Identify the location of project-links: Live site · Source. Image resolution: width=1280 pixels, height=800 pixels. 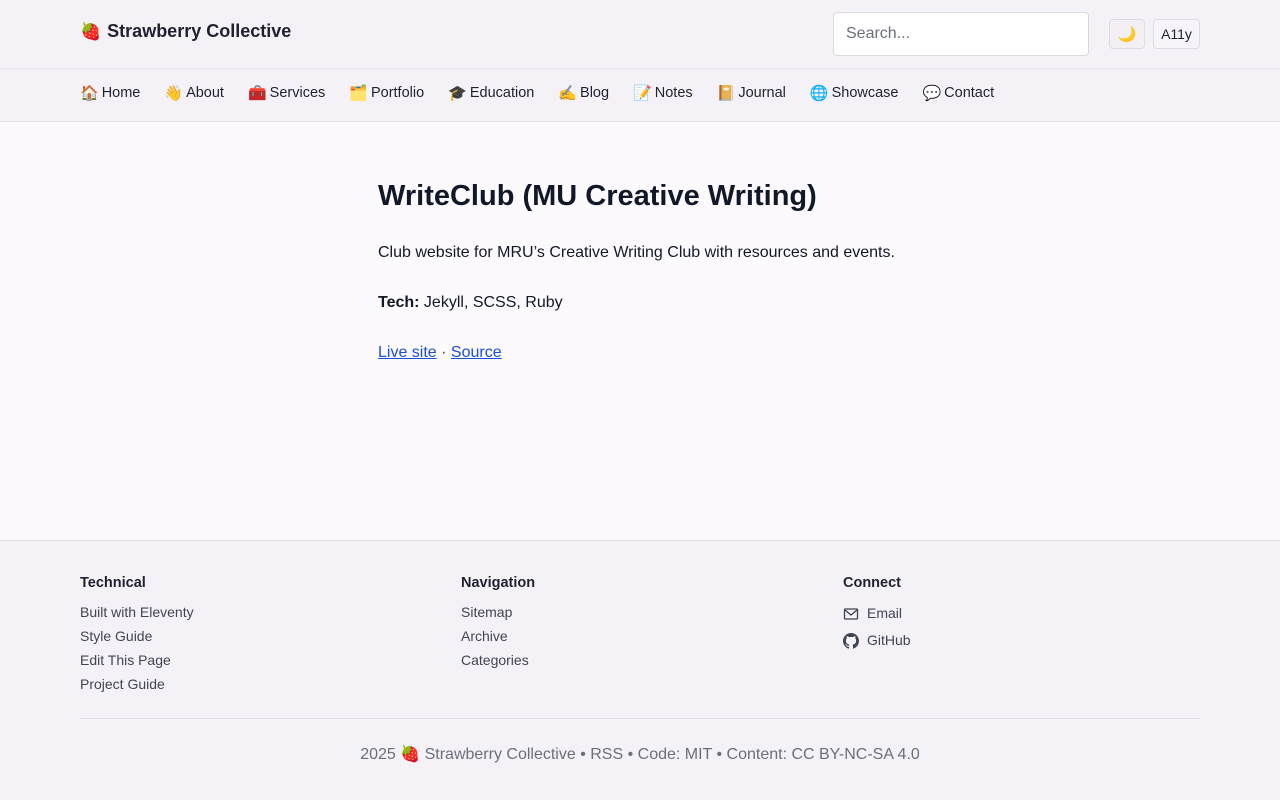
(658, 353).